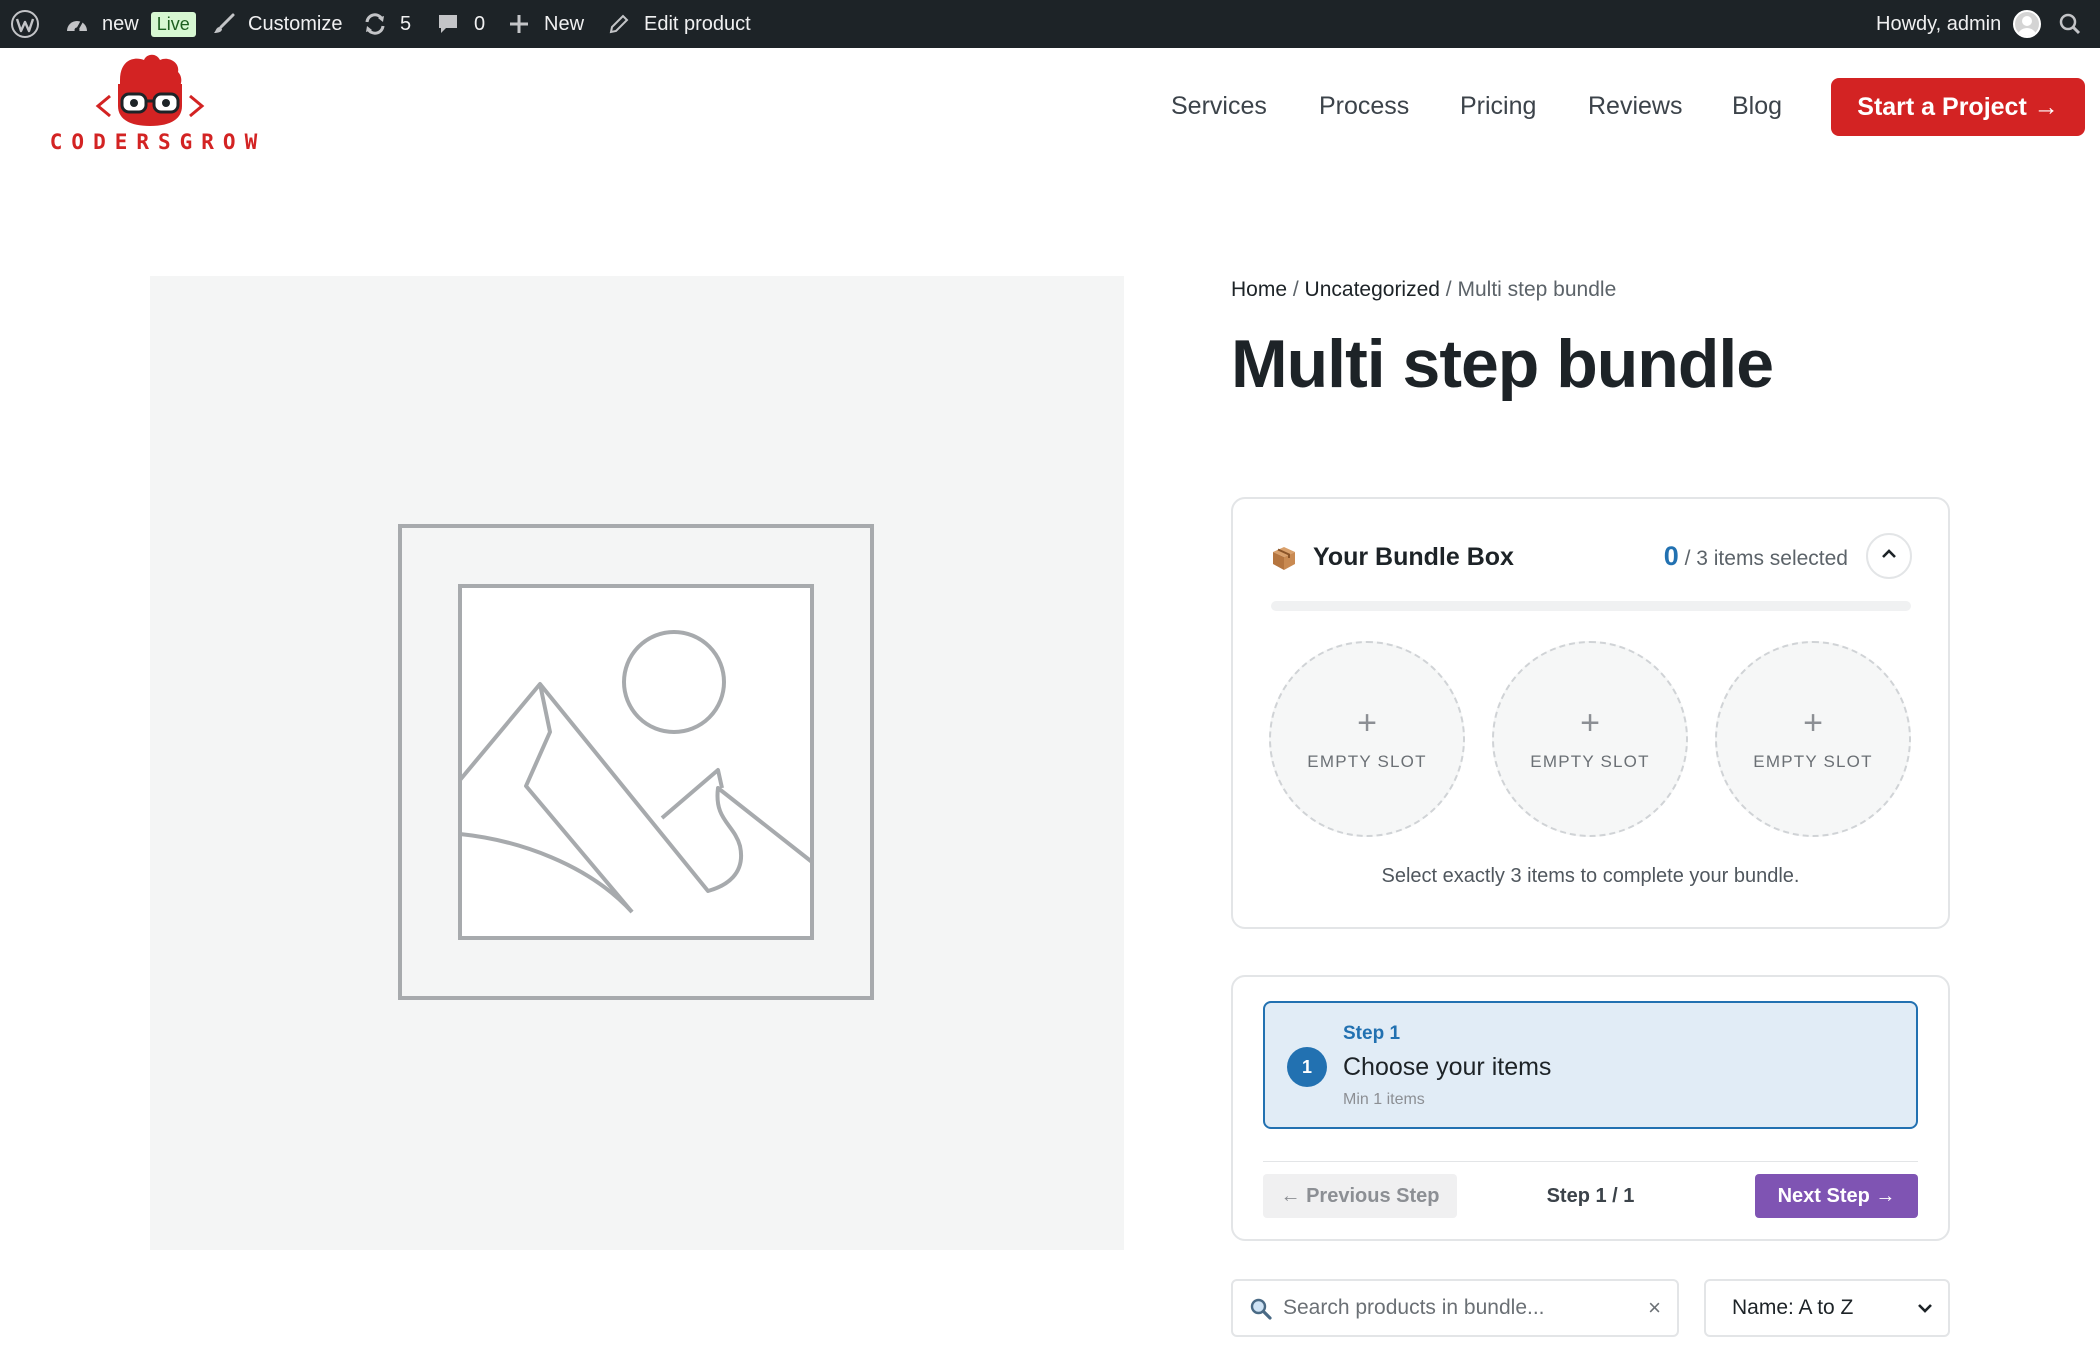  I want to click on chevron-up-icon, so click(1889, 556).